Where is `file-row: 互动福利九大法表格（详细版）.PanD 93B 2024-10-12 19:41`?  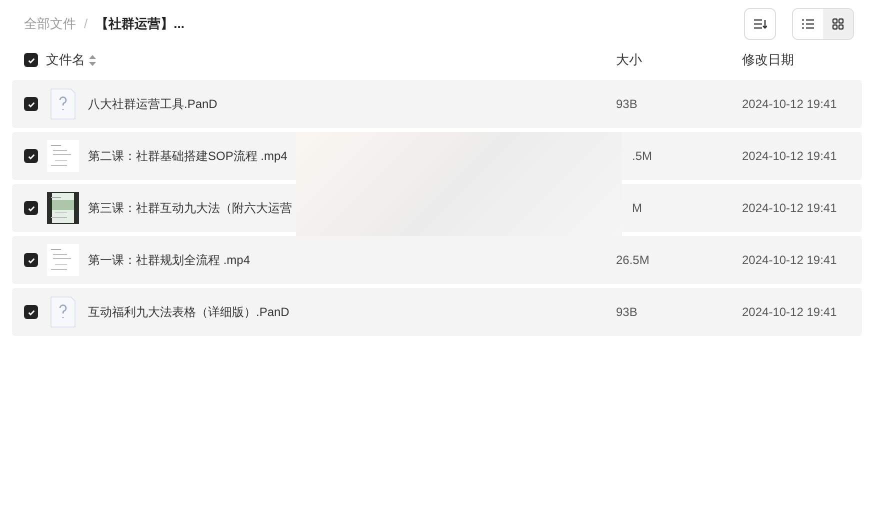 file-row: 互动福利九大法表格（详细版）.PanD 93B 2024-10-12 19:41 is located at coordinates (437, 312).